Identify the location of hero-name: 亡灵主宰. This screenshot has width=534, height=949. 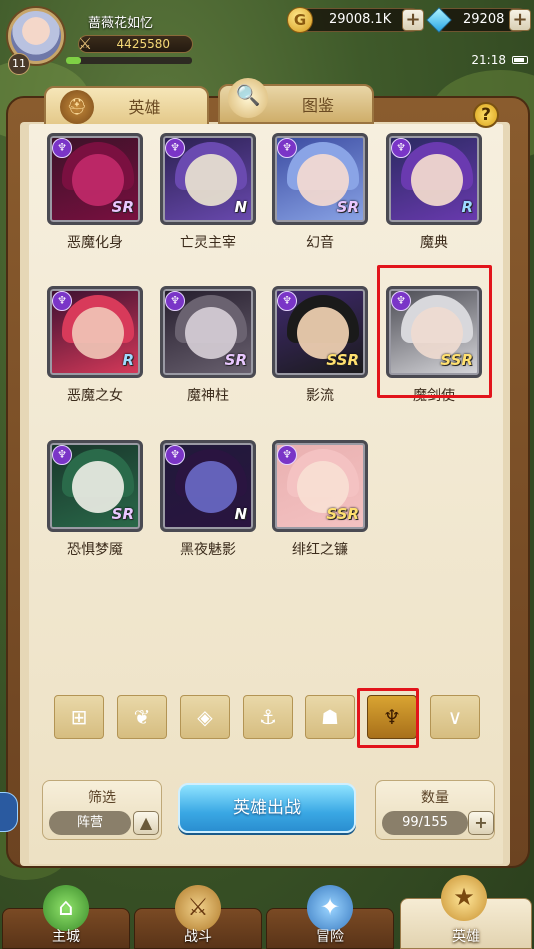
(208, 243).